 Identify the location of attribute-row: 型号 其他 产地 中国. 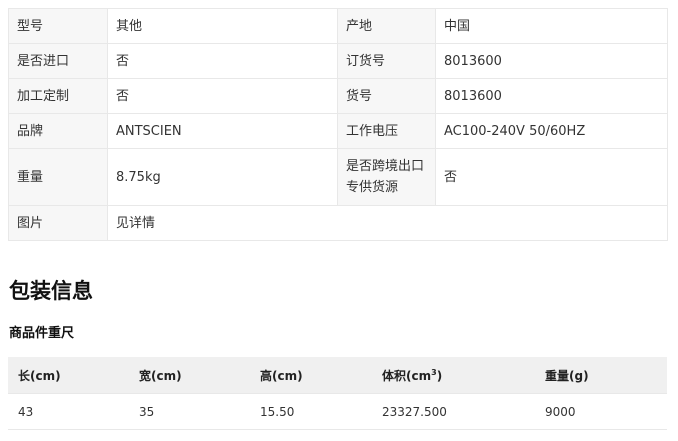
(338, 26).